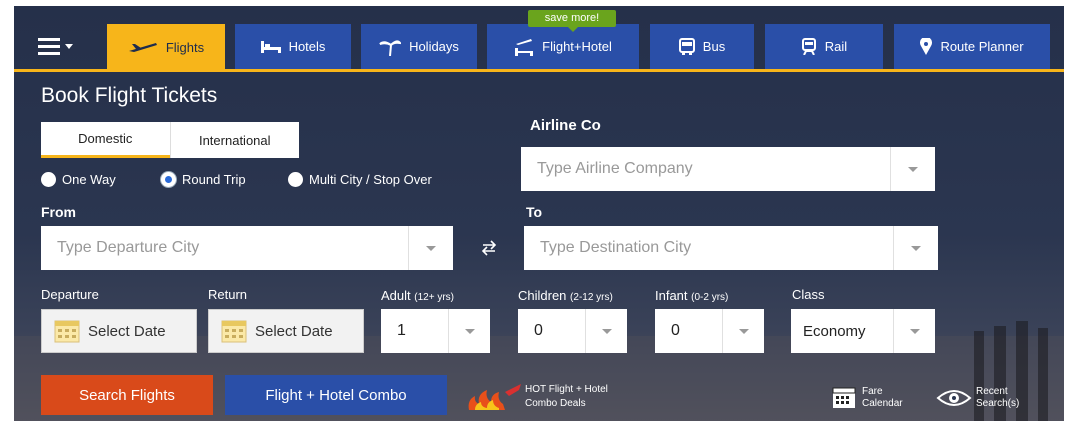 This screenshot has width=1068, height=425. I want to click on class-select: Economy, so click(863, 331).